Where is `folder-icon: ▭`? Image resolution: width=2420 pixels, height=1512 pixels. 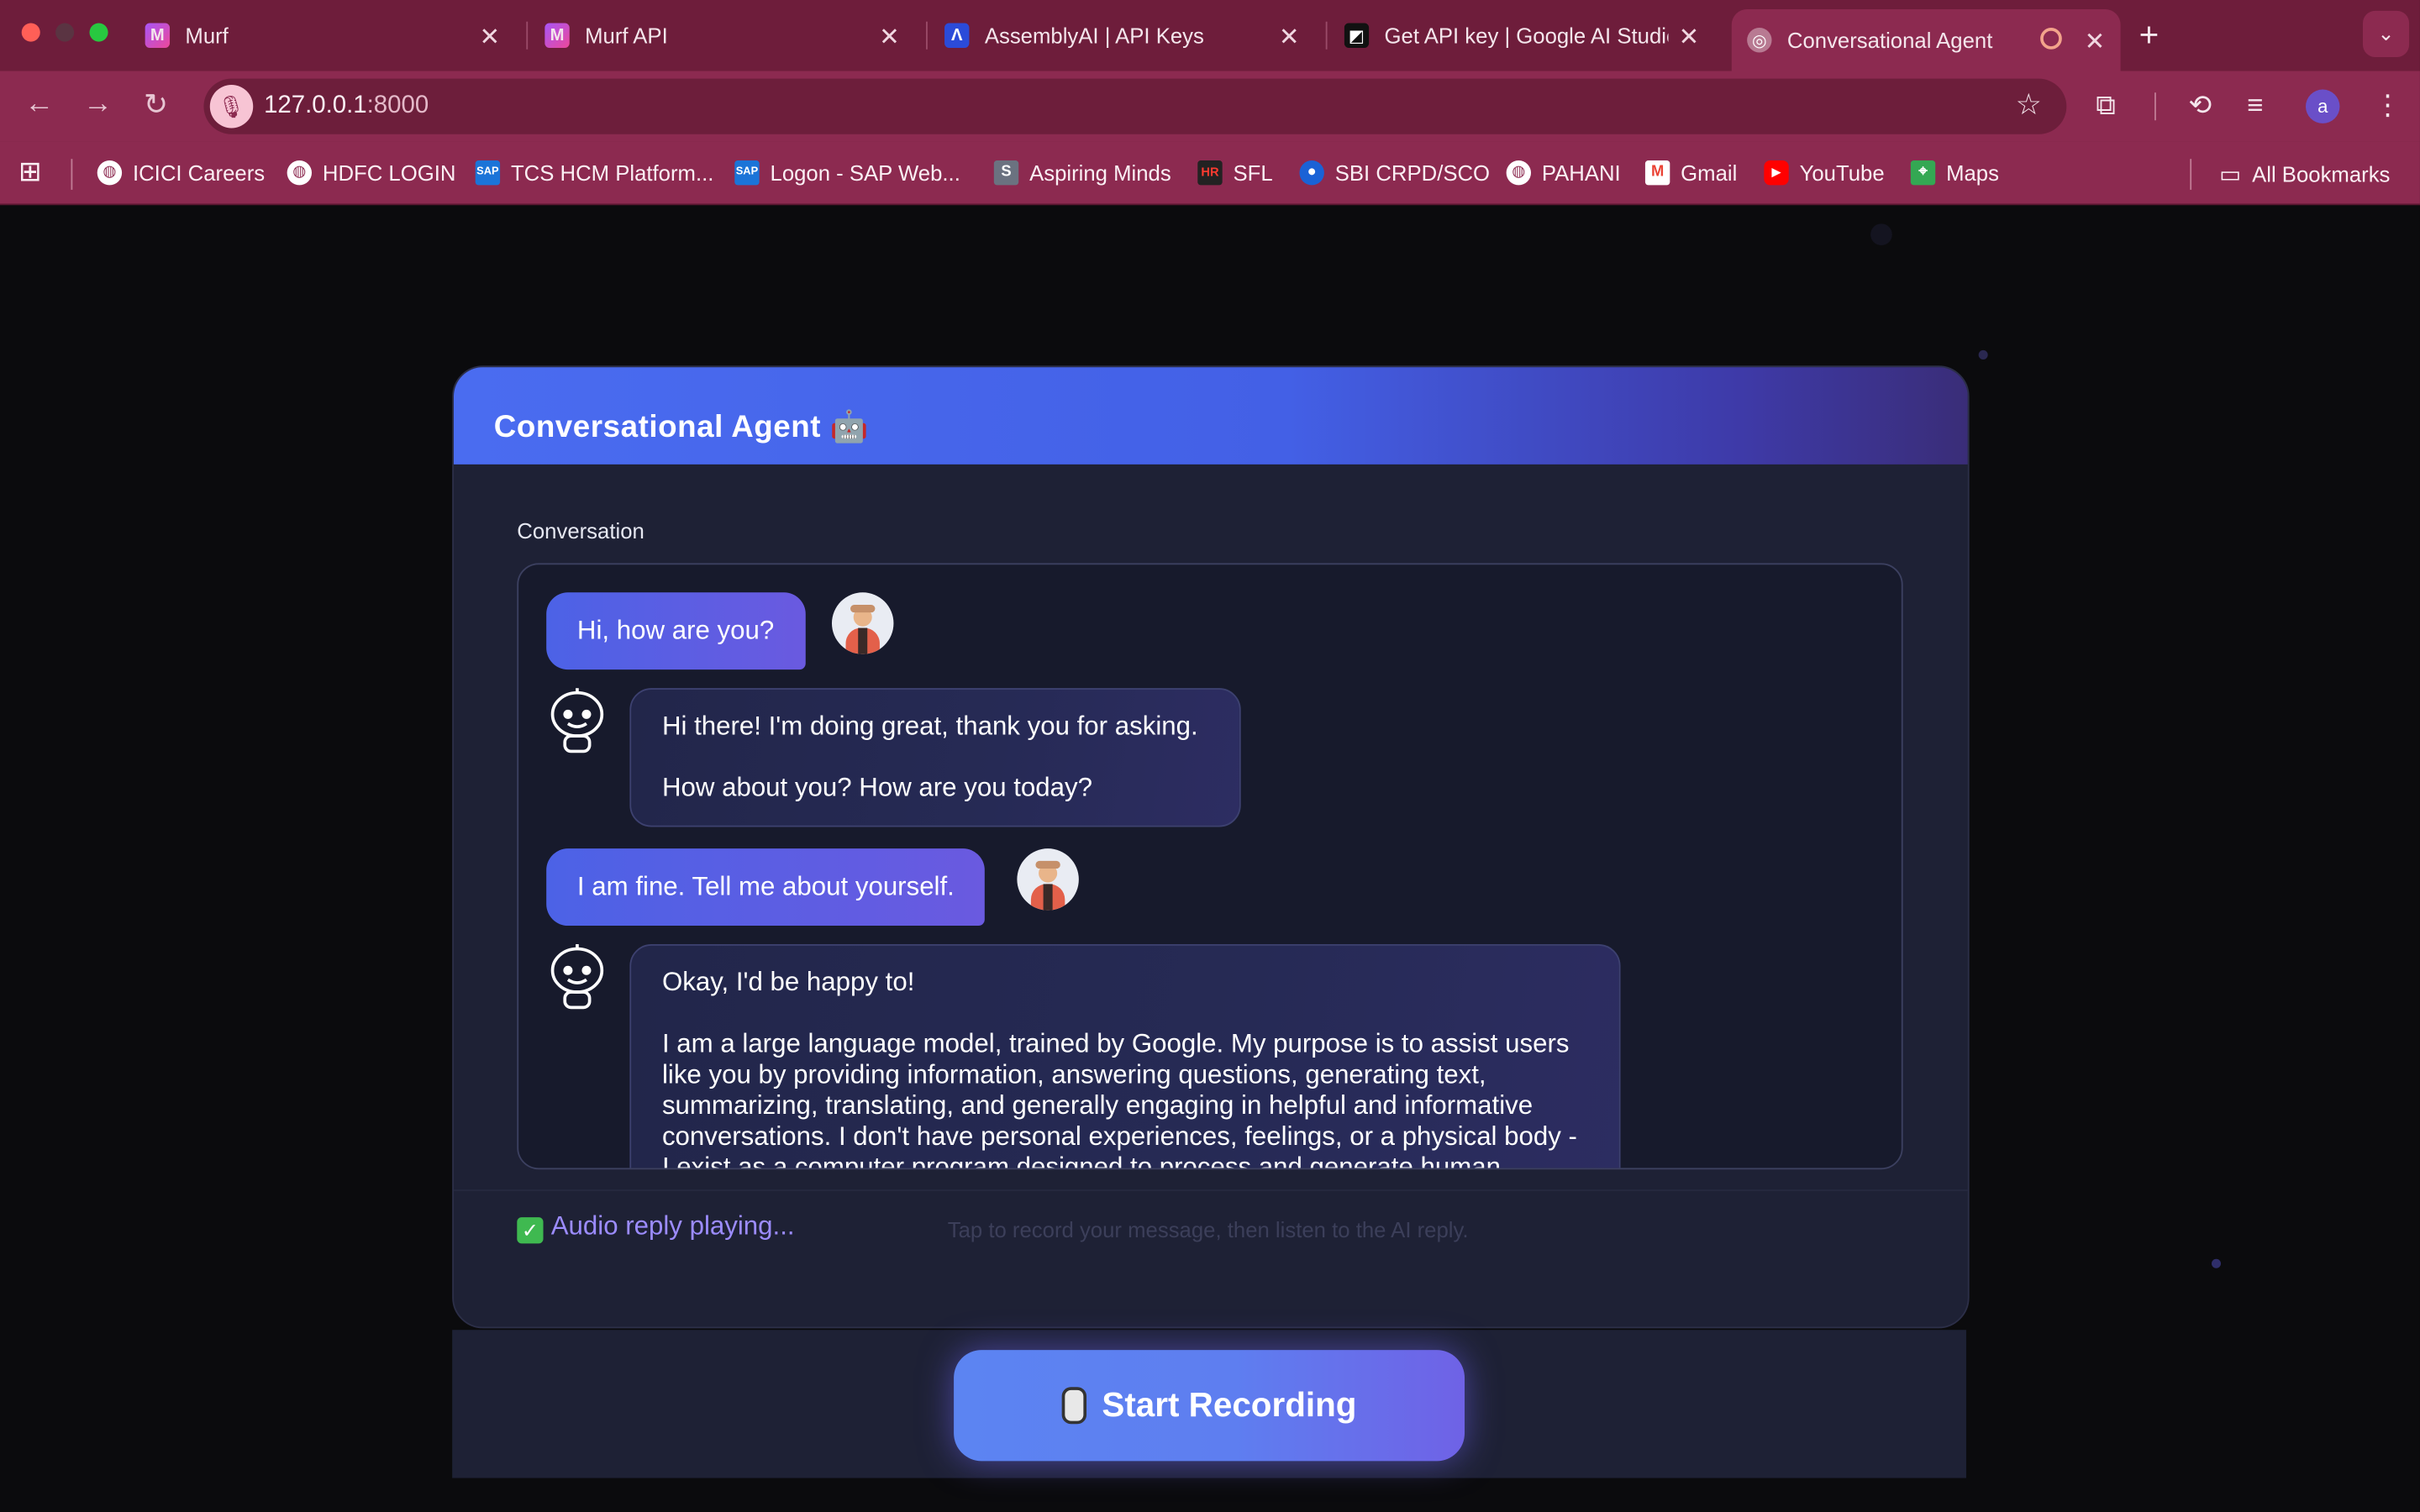
folder-icon: ▭ is located at coordinates (2230, 175).